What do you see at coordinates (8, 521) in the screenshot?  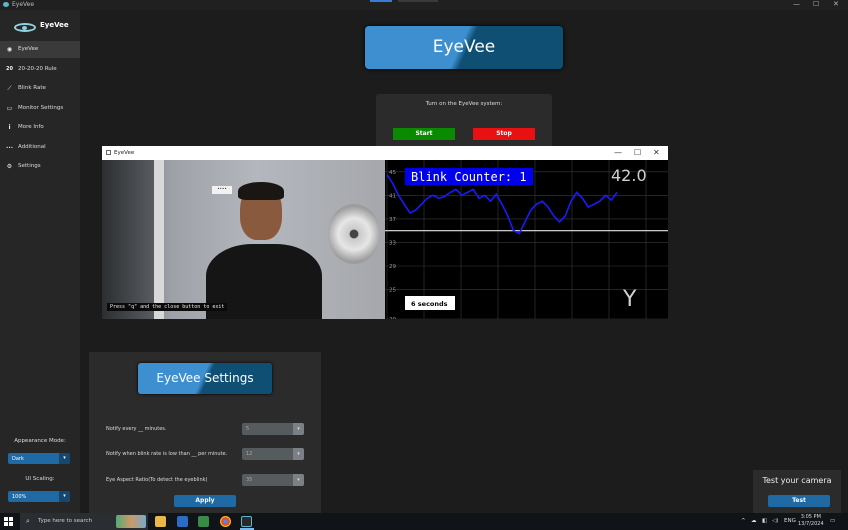 I see `windows-start-icon` at bounding box center [8, 521].